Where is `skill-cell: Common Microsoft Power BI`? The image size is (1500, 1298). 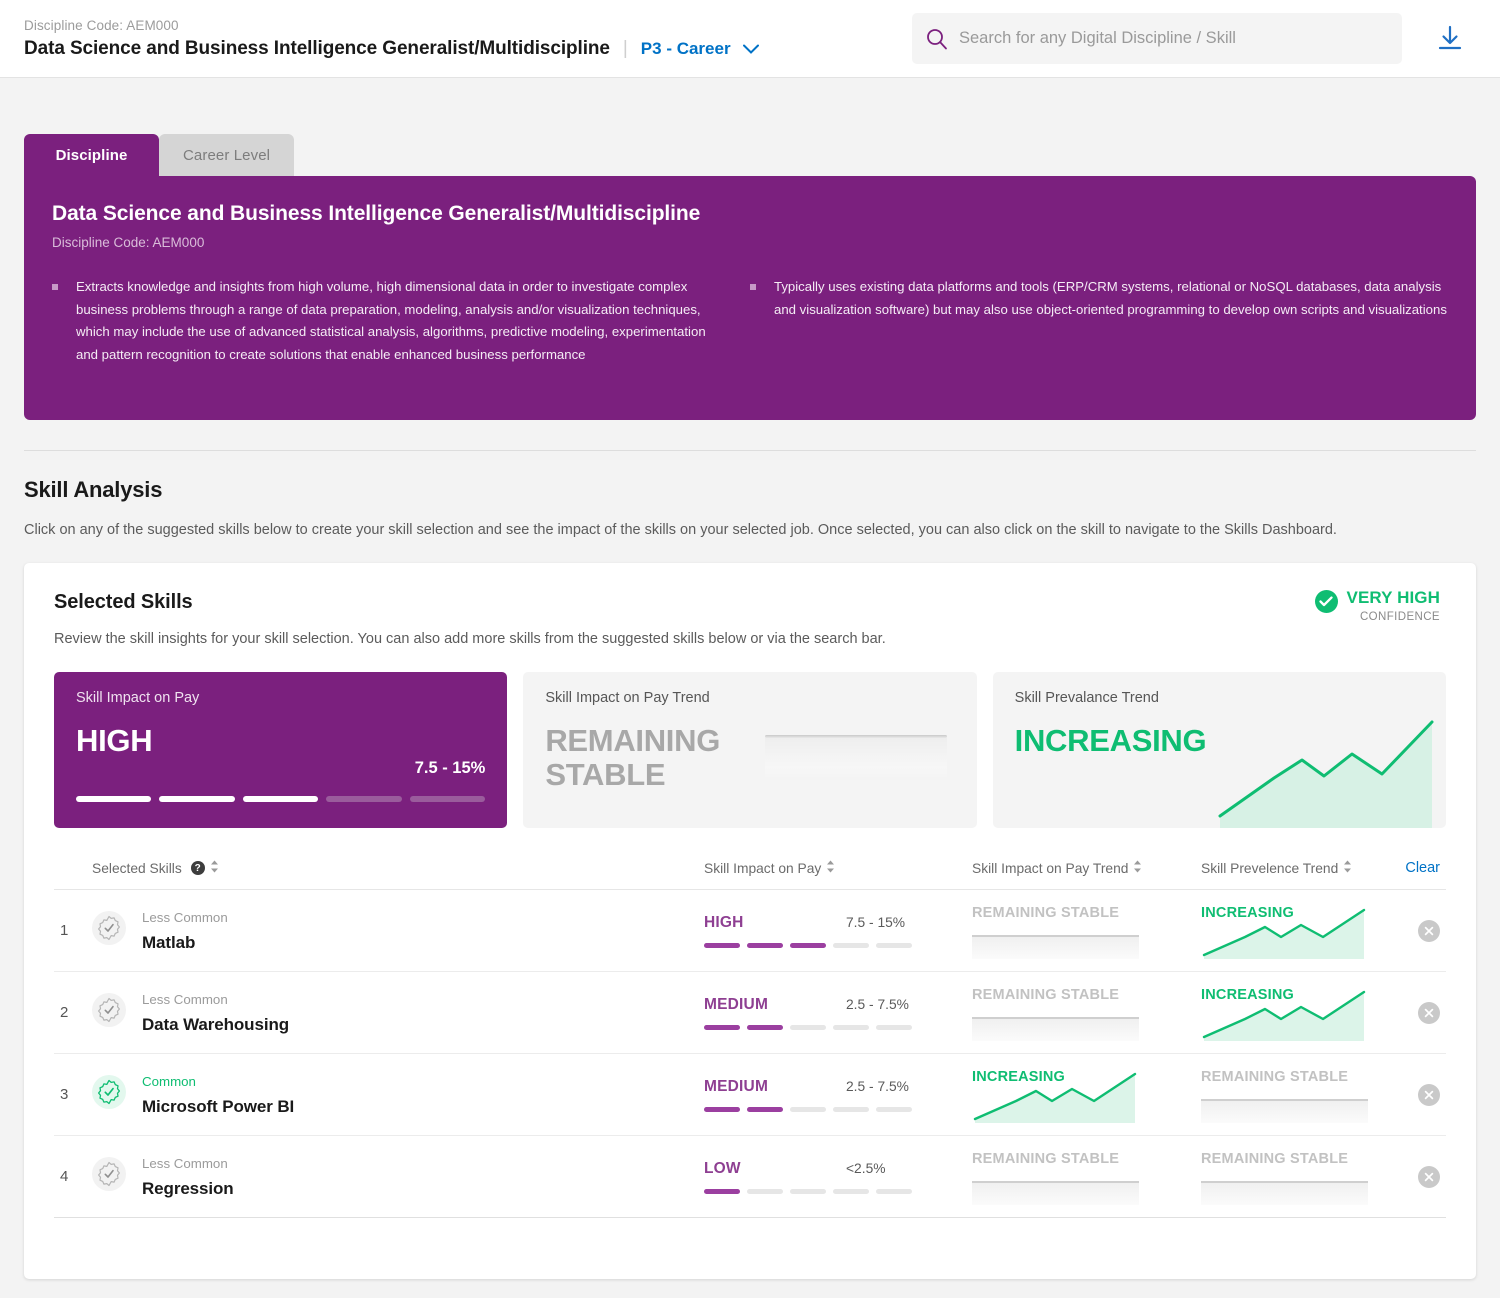
skill-cell: Common Microsoft Power BI is located at coordinates (398, 1094).